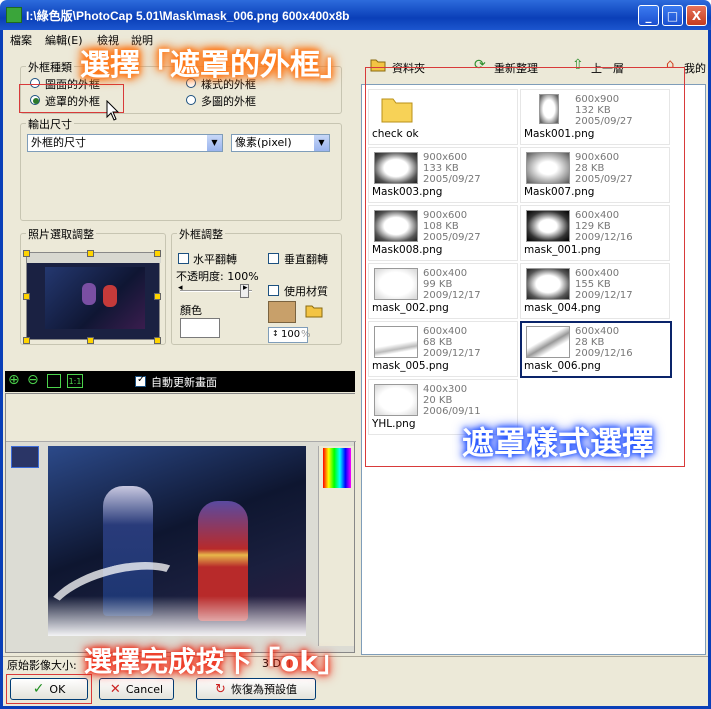  I want to click on file-meta: 600x400 68 KB 2009/12/17, so click(452, 342).